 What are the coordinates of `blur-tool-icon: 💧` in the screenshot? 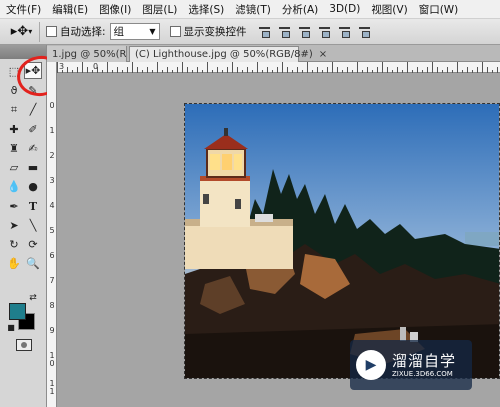 It's located at (14, 186).